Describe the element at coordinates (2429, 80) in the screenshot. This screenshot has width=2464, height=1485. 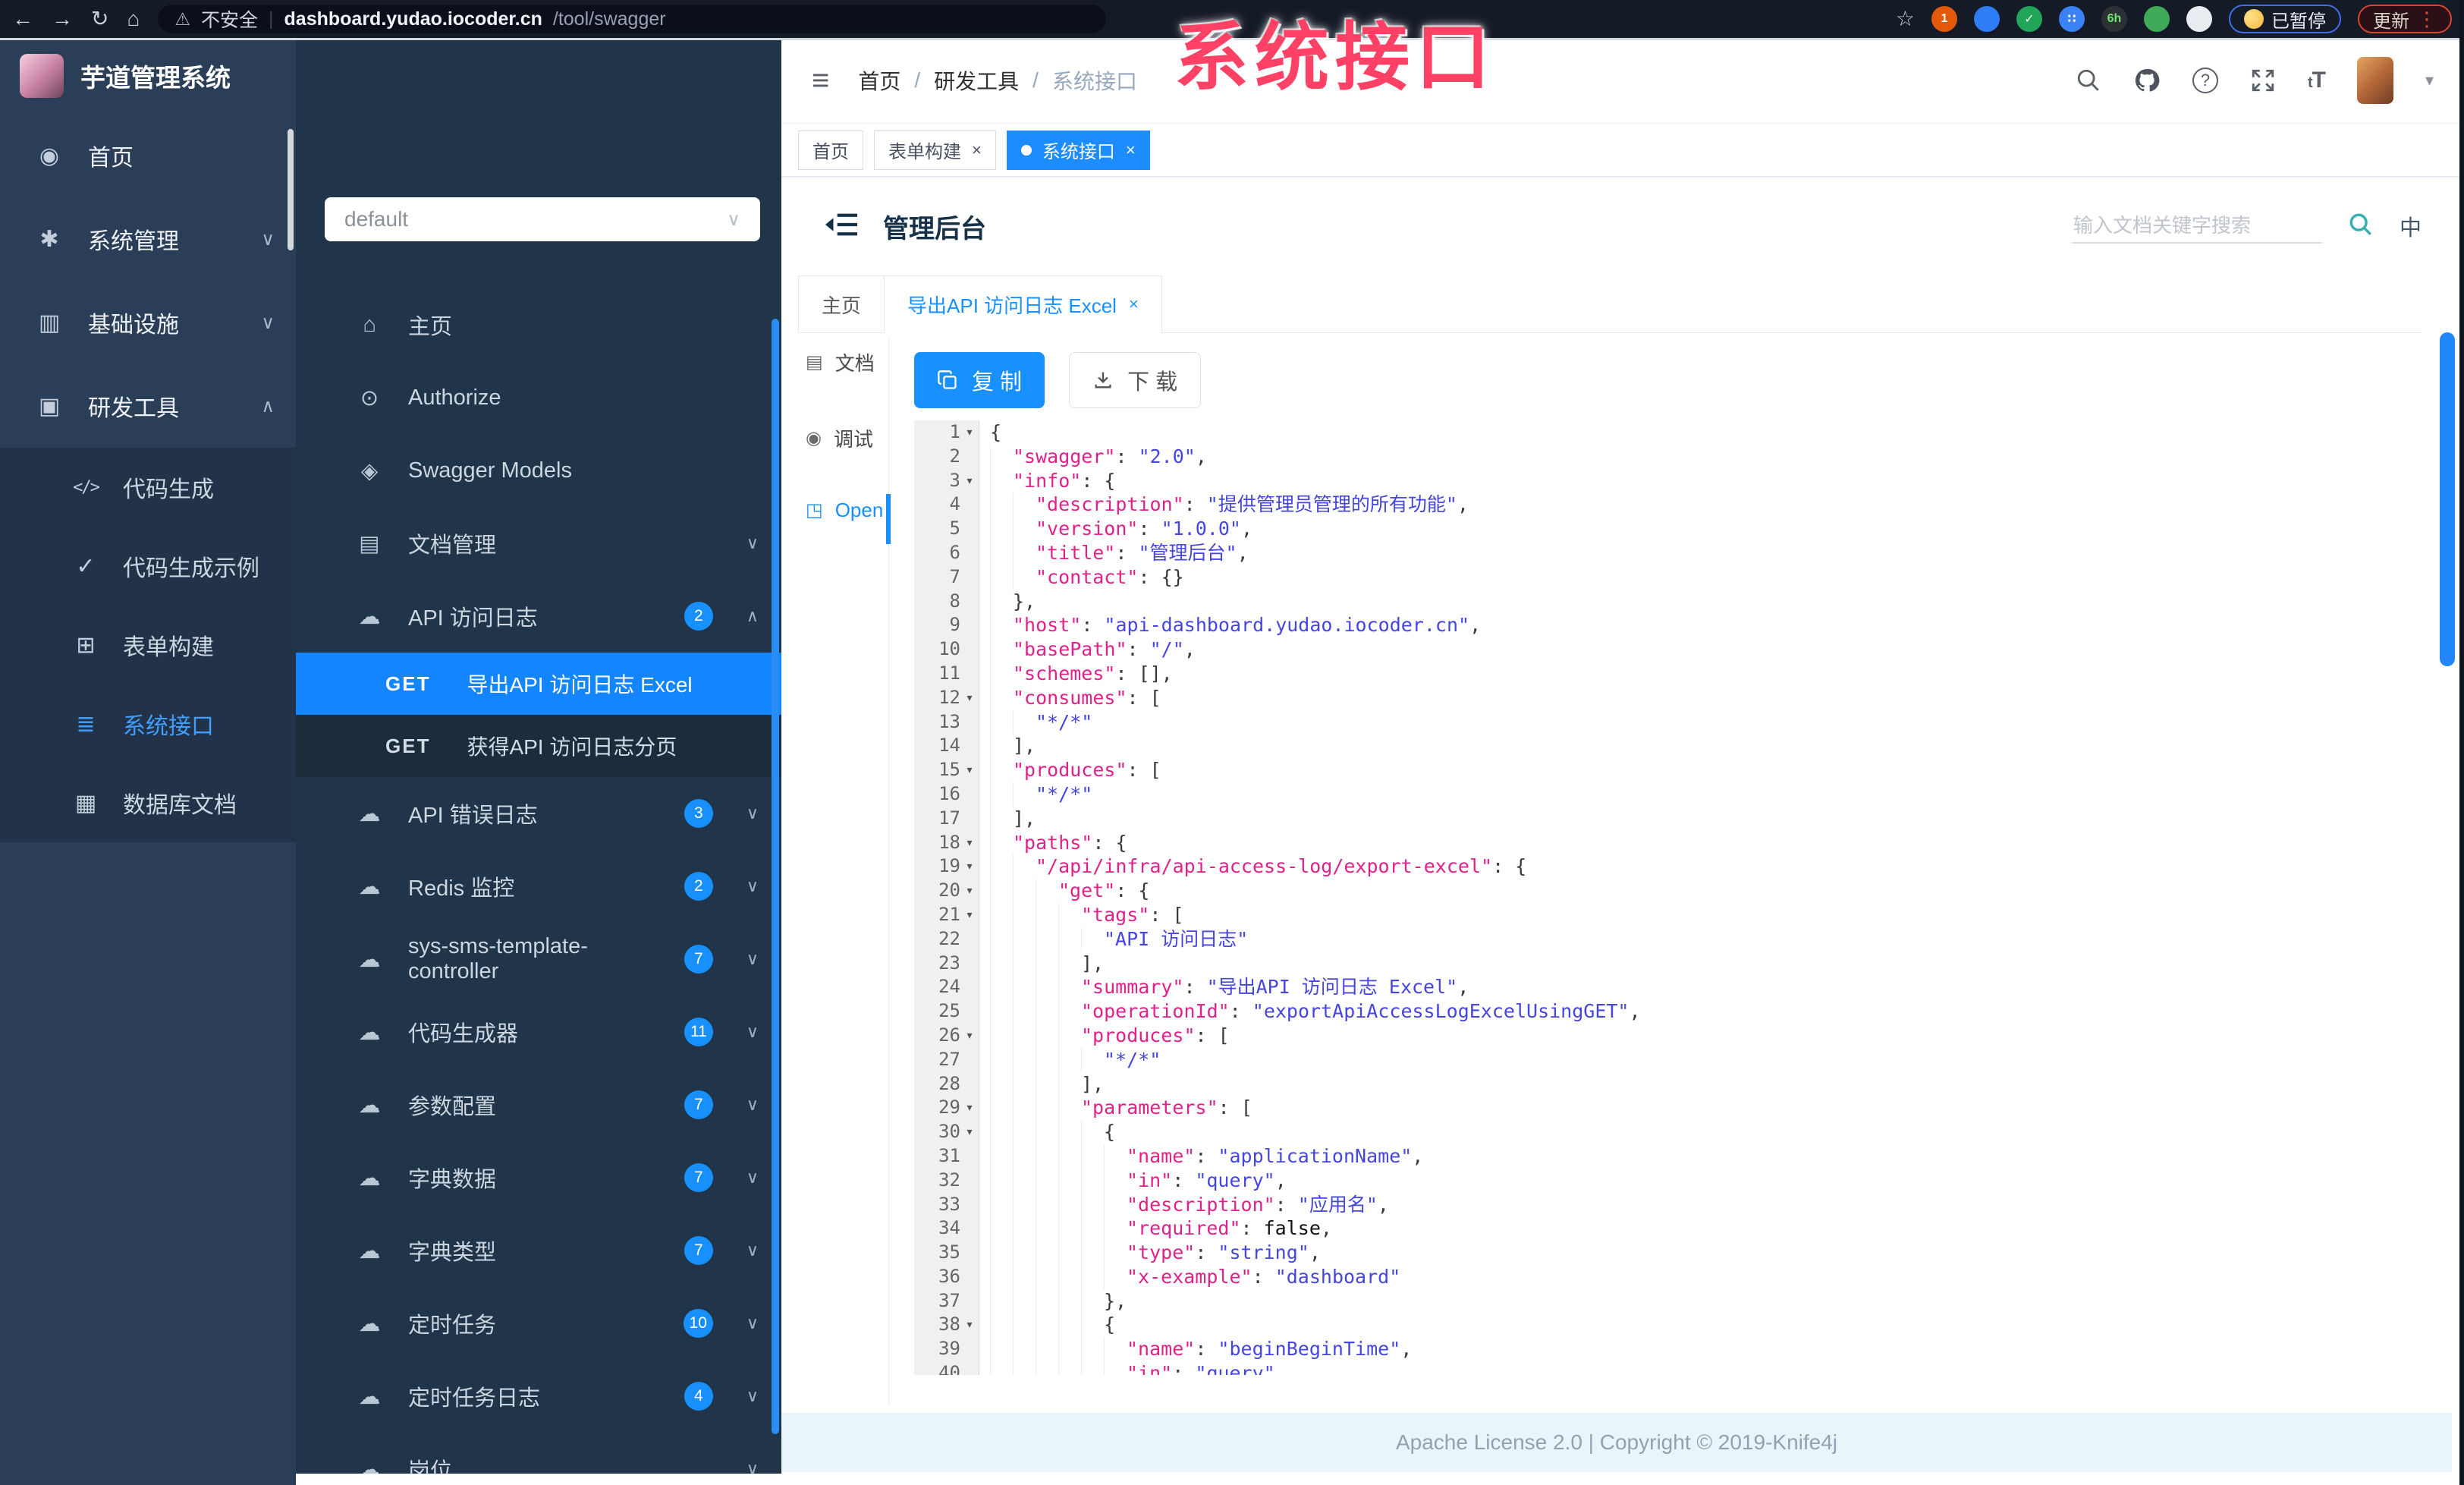
I see `avatar-caret-icon: ▾` at that location.